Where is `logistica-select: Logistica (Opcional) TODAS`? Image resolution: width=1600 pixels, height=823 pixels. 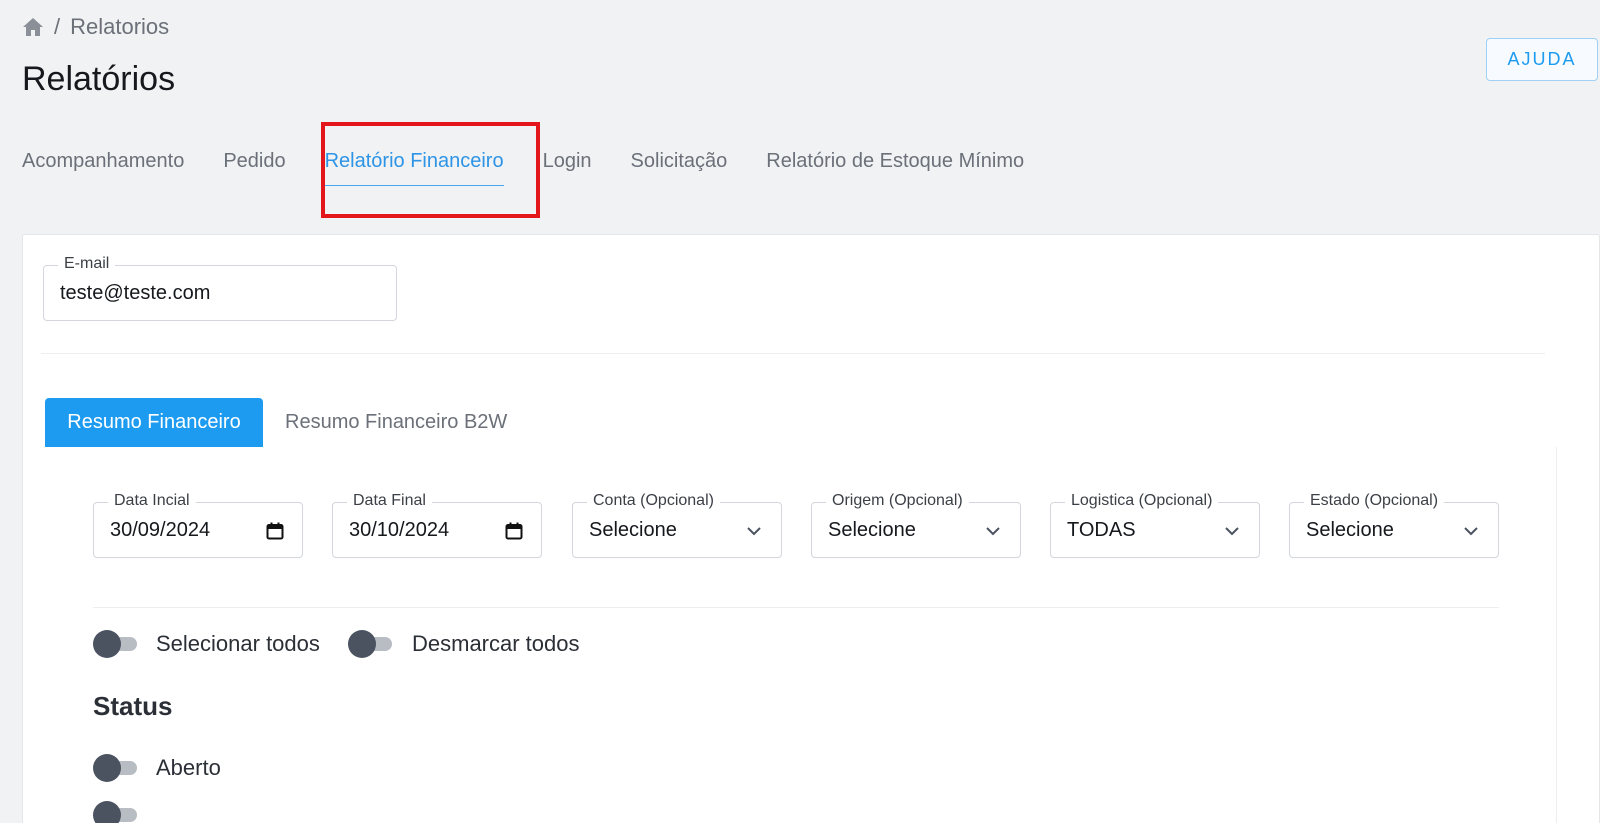 logistica-select: Logistica (Opcional) TODAS is located at coordinates (1155, 525).